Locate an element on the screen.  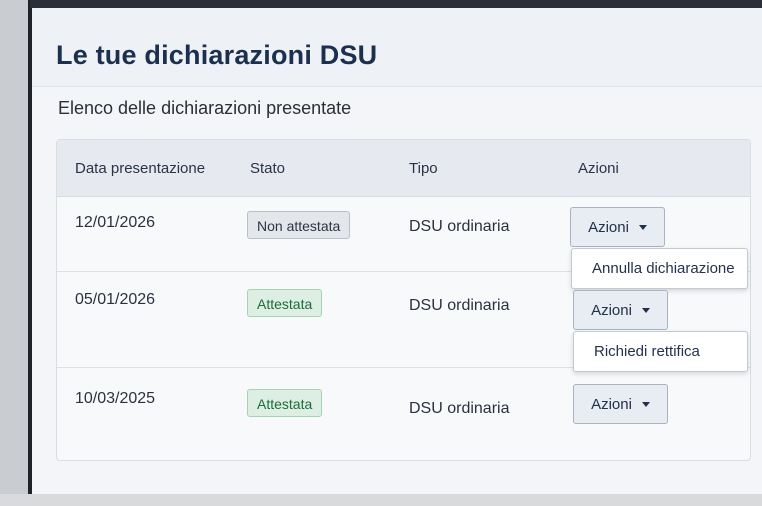
column-header-actions: Azioni is located at coordinates (598, 168).